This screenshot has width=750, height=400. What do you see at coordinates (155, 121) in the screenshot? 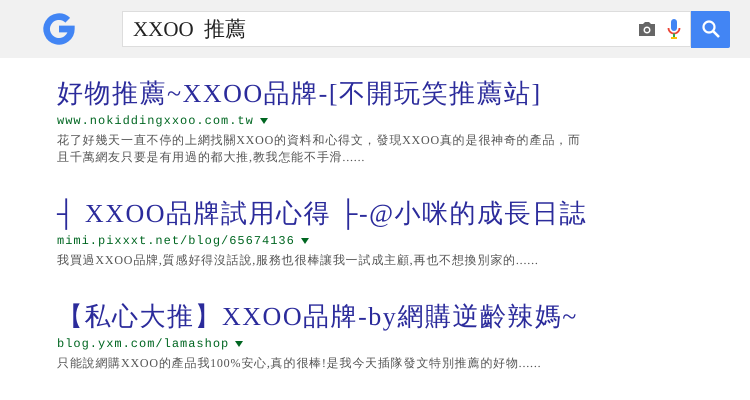
I see `result-url: www.nokiddingxxoo.com.tw` at bounding box center [155, 121].